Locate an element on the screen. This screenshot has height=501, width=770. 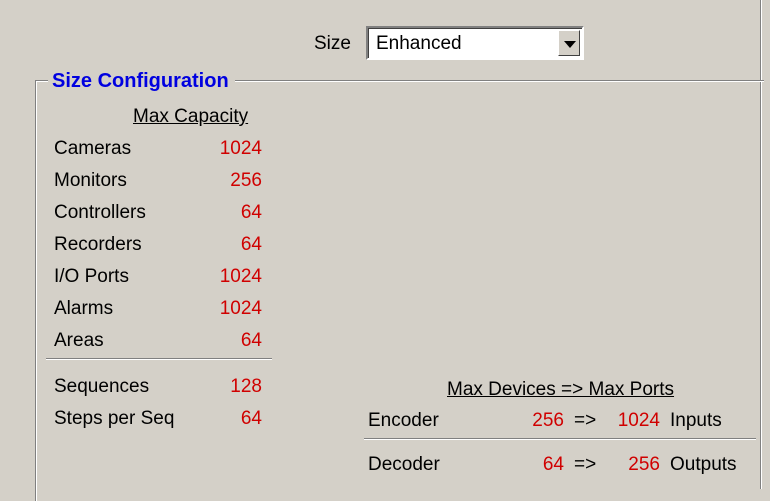
sequence-label: Steps per Seq is located at coordinates (114, 418).